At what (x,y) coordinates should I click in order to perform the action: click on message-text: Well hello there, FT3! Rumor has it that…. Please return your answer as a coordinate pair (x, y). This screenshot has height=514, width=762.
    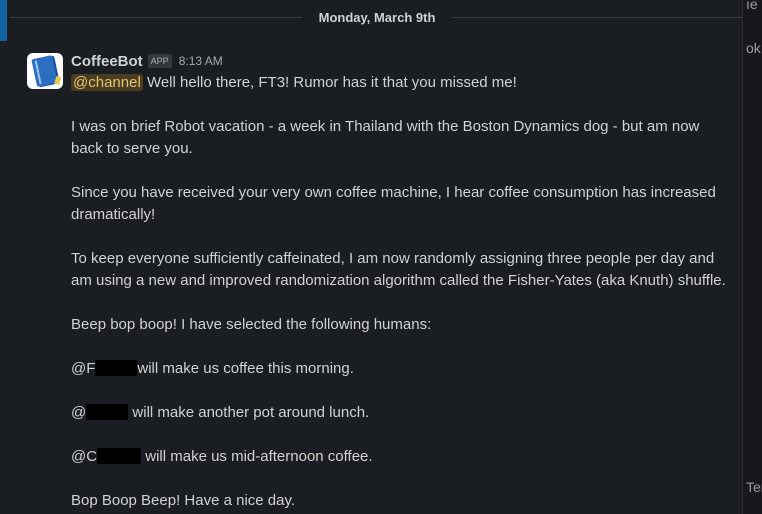
    Looking at the image, I should click on (329, 82).